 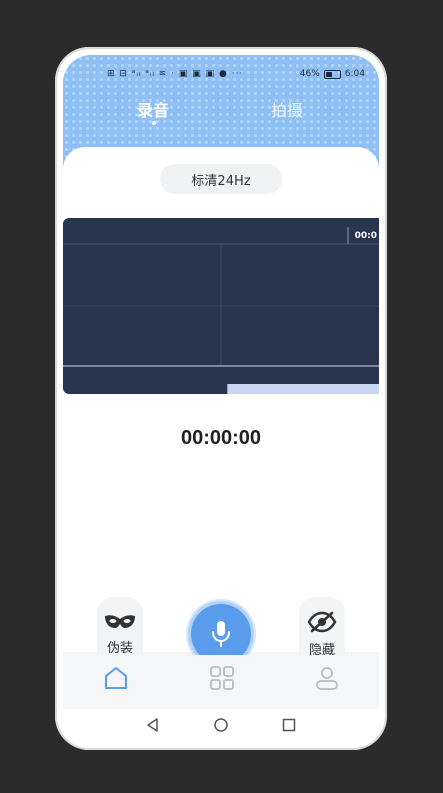 I want to click on wave-time-label: 00:0, so click(x=365, y=236).